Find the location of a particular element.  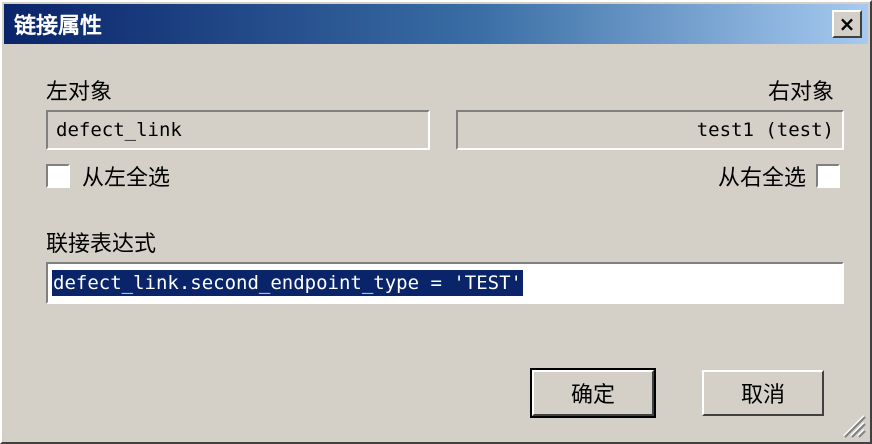

close-button: × is located at coordinates (847, 24).